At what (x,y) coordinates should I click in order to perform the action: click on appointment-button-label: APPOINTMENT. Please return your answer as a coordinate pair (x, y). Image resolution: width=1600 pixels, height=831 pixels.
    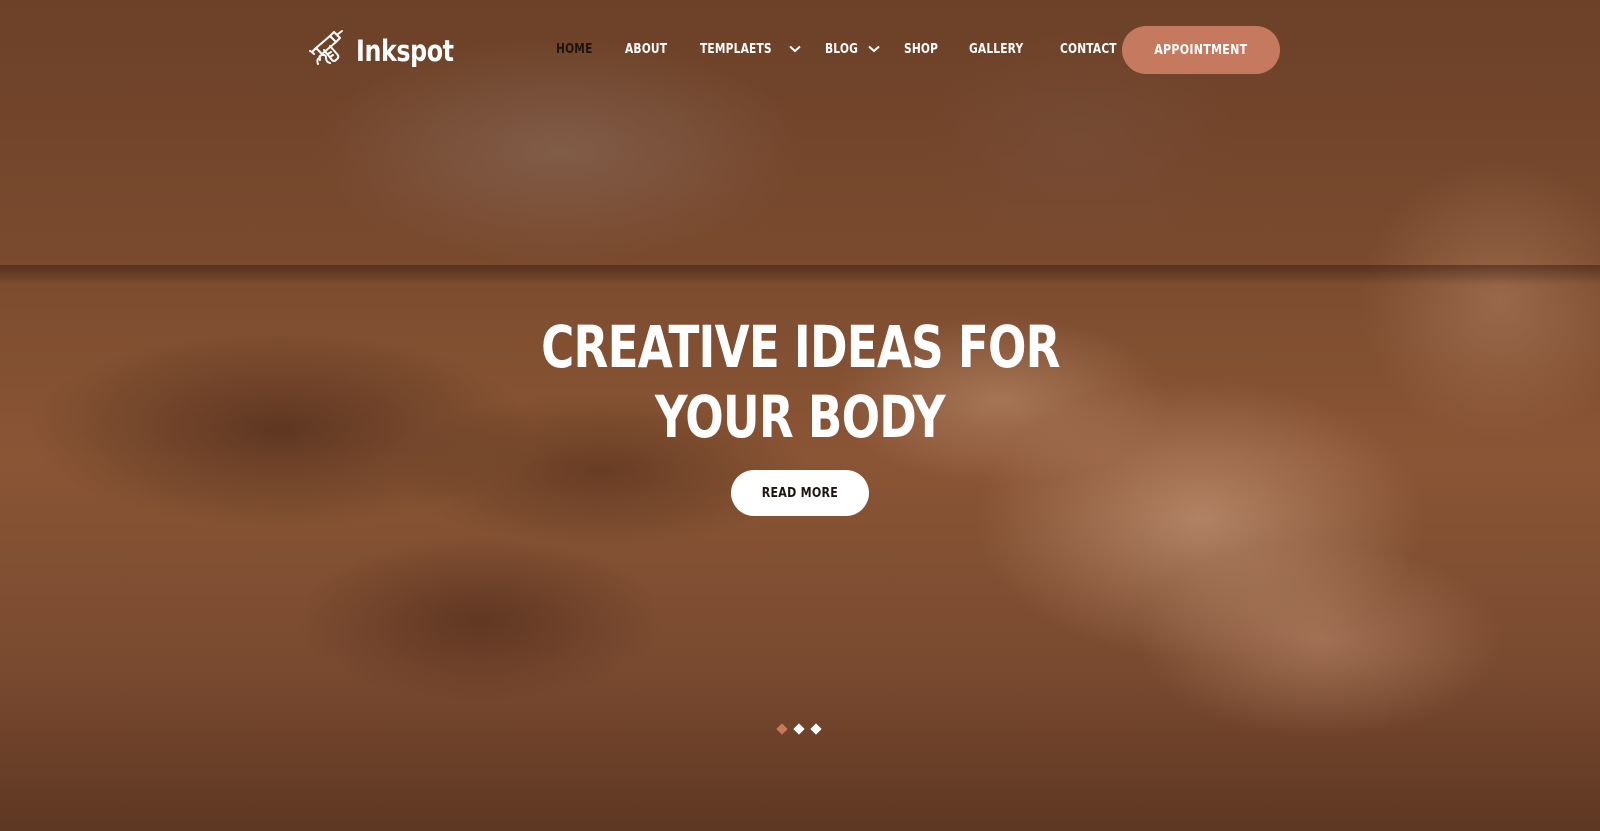
    Looking at the image, I should click on (1201, 50).